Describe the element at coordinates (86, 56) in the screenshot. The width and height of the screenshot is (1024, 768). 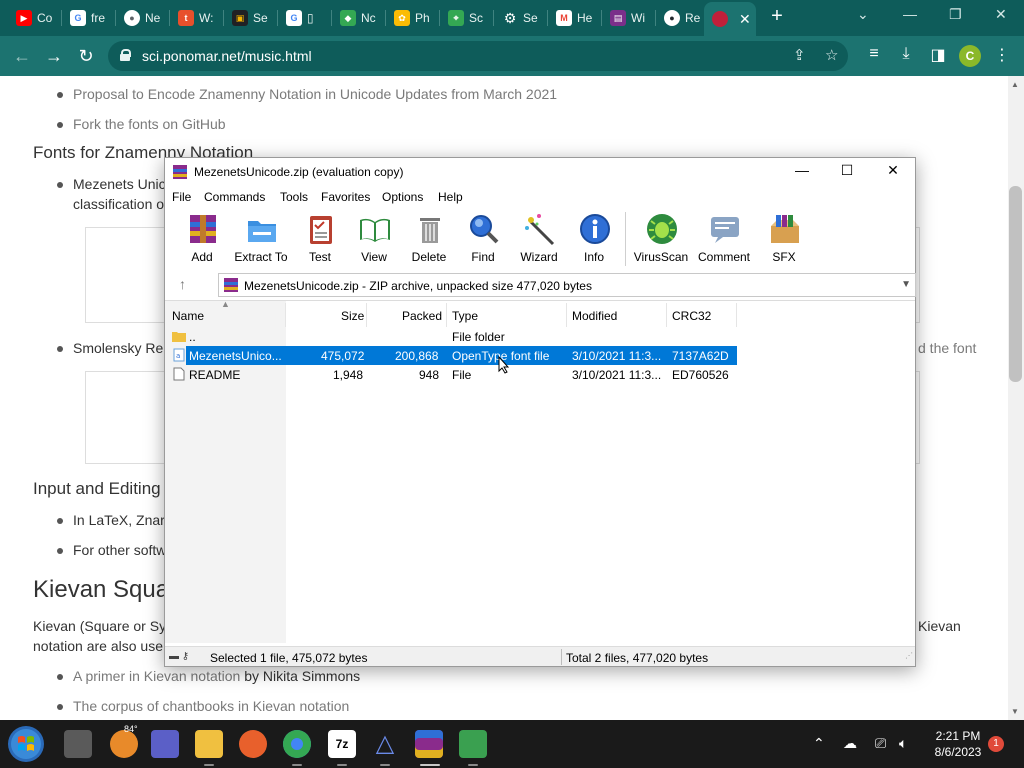
I see `reload-button: ↻` at that location.